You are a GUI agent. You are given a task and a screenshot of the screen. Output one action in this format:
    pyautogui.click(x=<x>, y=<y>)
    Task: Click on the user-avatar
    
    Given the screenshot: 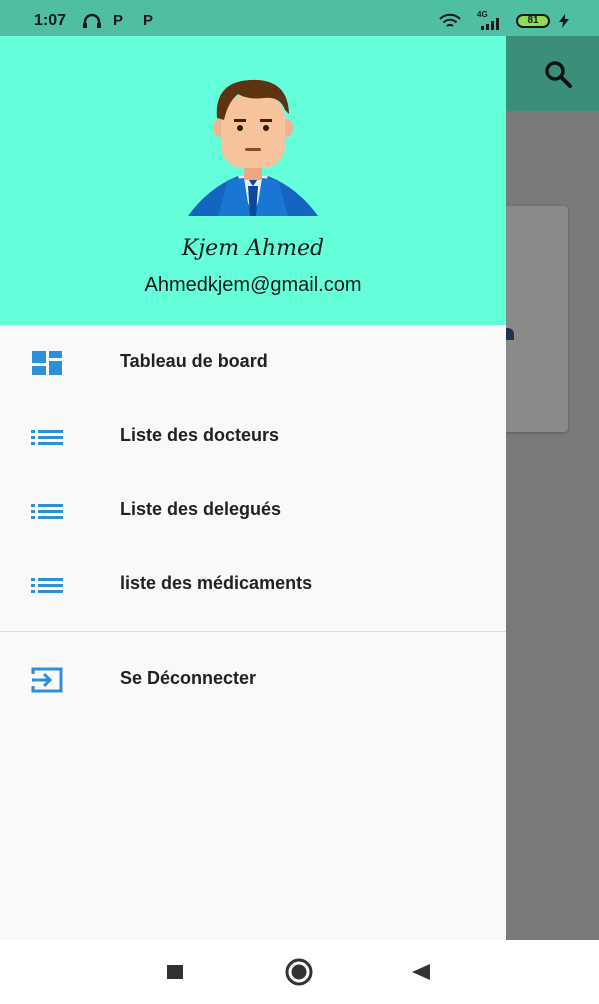 What is the action you would take?
    pyautogui.click(x=253, y=147)
    